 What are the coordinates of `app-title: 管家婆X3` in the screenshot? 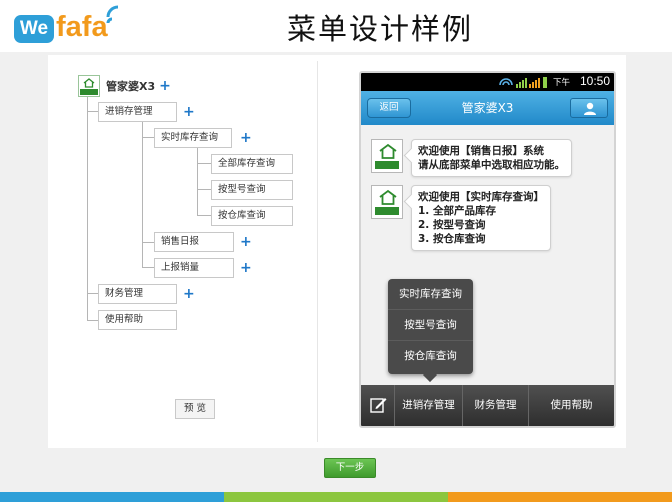 It's located at (487, 108).